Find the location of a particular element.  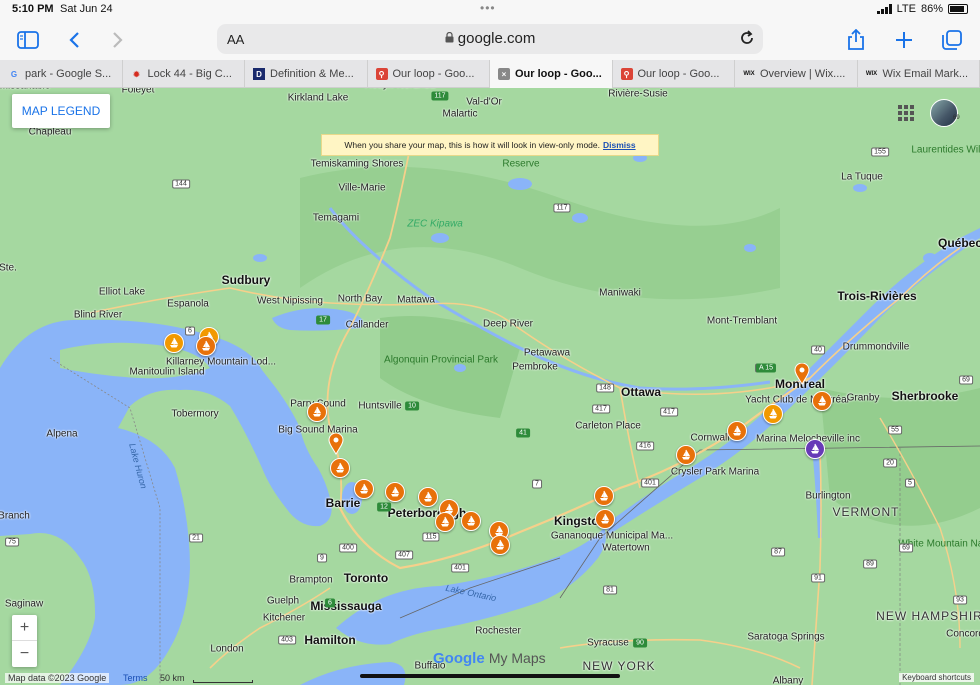

map-label: Kirkland Lake is located at coordinates (318, 98).